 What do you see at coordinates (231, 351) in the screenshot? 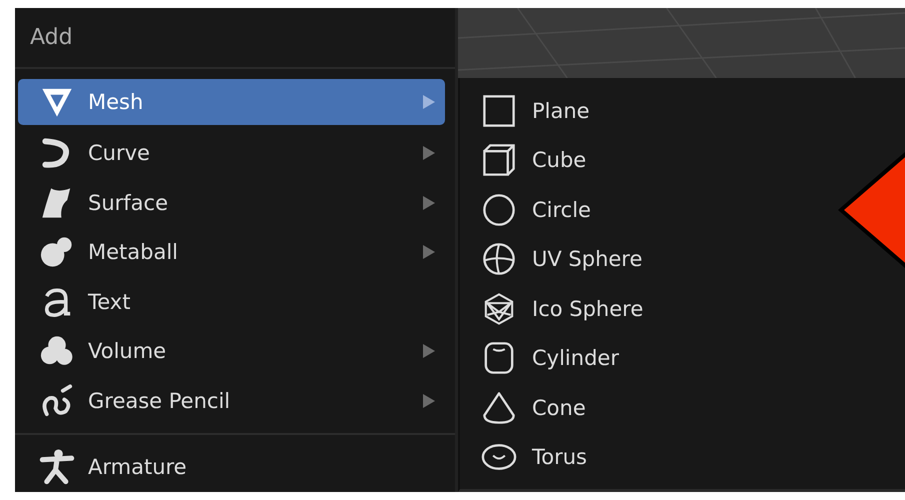
I see `menu-item: Volume` at bounding box center [231, 351].